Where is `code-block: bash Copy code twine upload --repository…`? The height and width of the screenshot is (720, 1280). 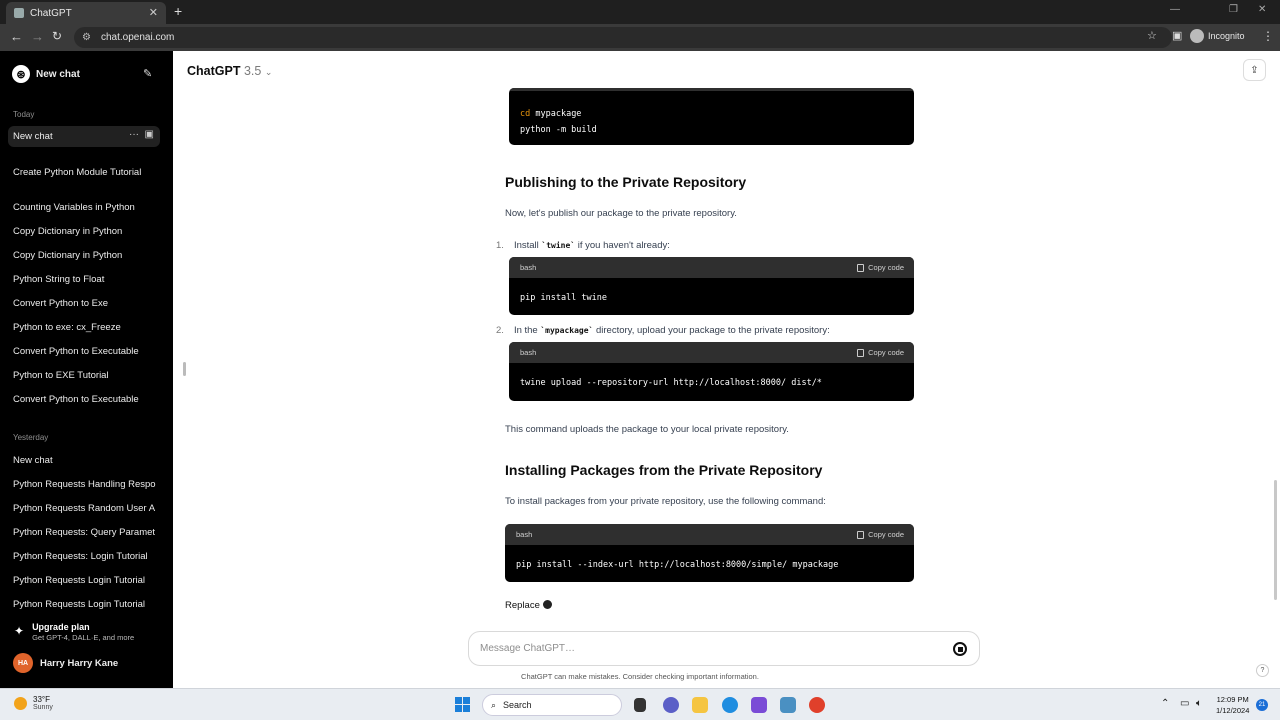 code-block: bash Copy code twine upload --repository… is located at coordinates (711, 371).